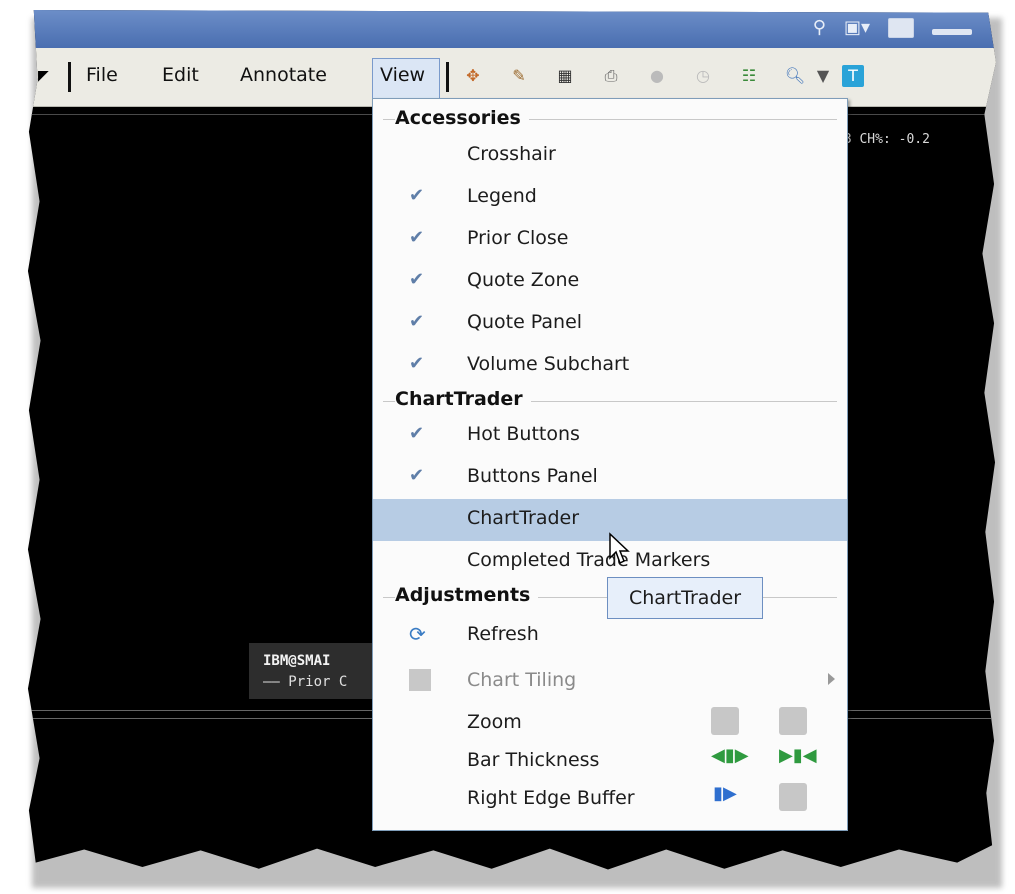 The height and width of the screenshot is (894, 1015). What do you see at coordinates (314, 671) in the screenshot?
I see `chart-legend: IBM@SMAI —— Prior C` at bounding box center [314, 671].